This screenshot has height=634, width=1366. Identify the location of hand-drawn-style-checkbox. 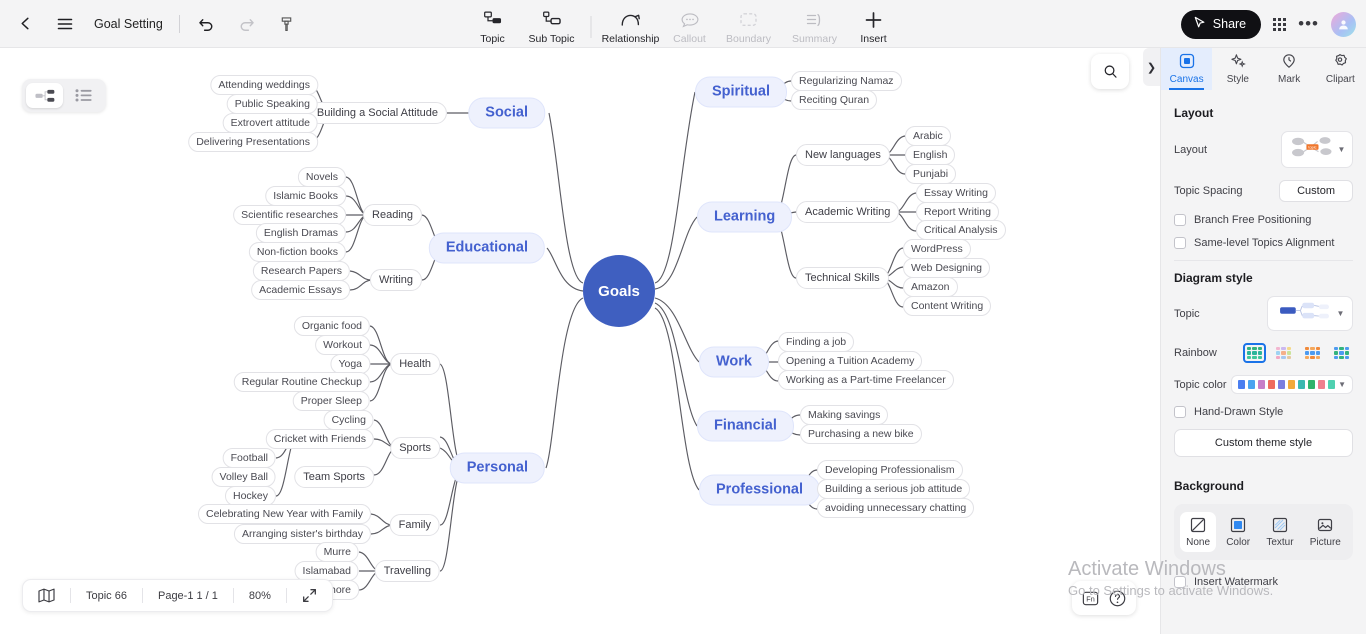
(1180, 412).